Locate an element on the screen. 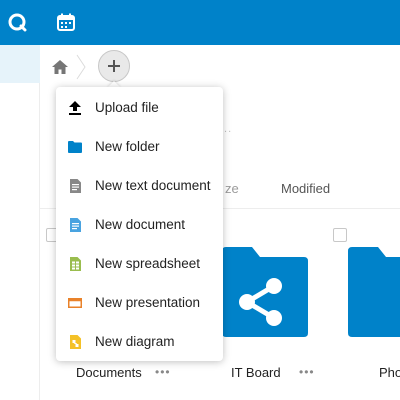 Image resolution: width=400 pixels, height=400 pixels. menu-item-new-document: New document is located at coordinates (139, 224).